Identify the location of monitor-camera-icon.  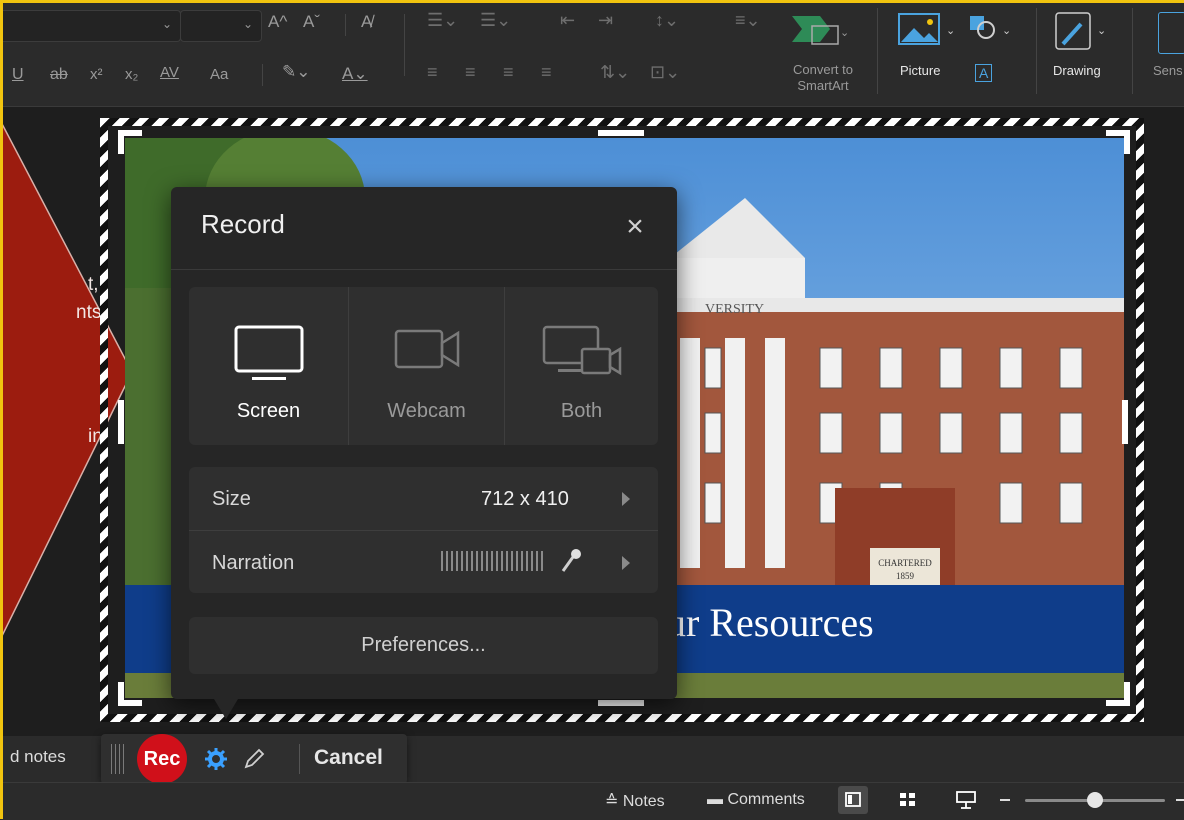
(581, 350).